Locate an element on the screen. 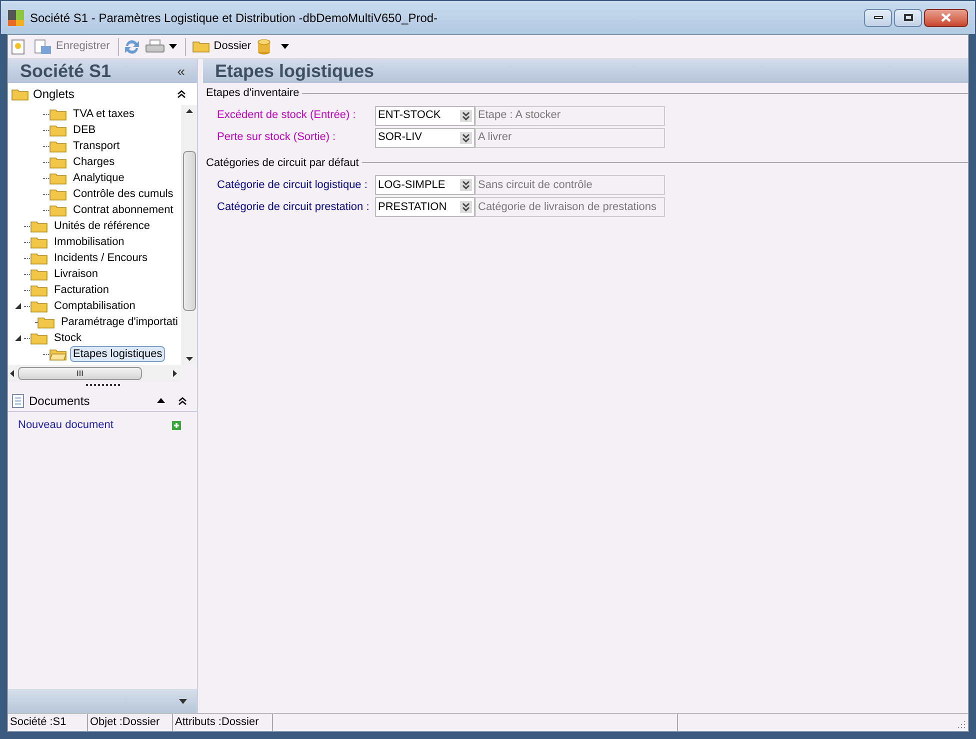 The height and width of the screenshot is (739, 976). scroll-right-icon is located at coordinates (175, 373).